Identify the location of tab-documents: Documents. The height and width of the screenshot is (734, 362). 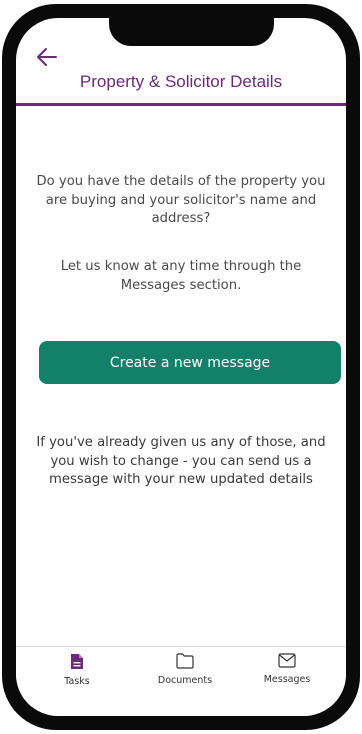
(185, 669).